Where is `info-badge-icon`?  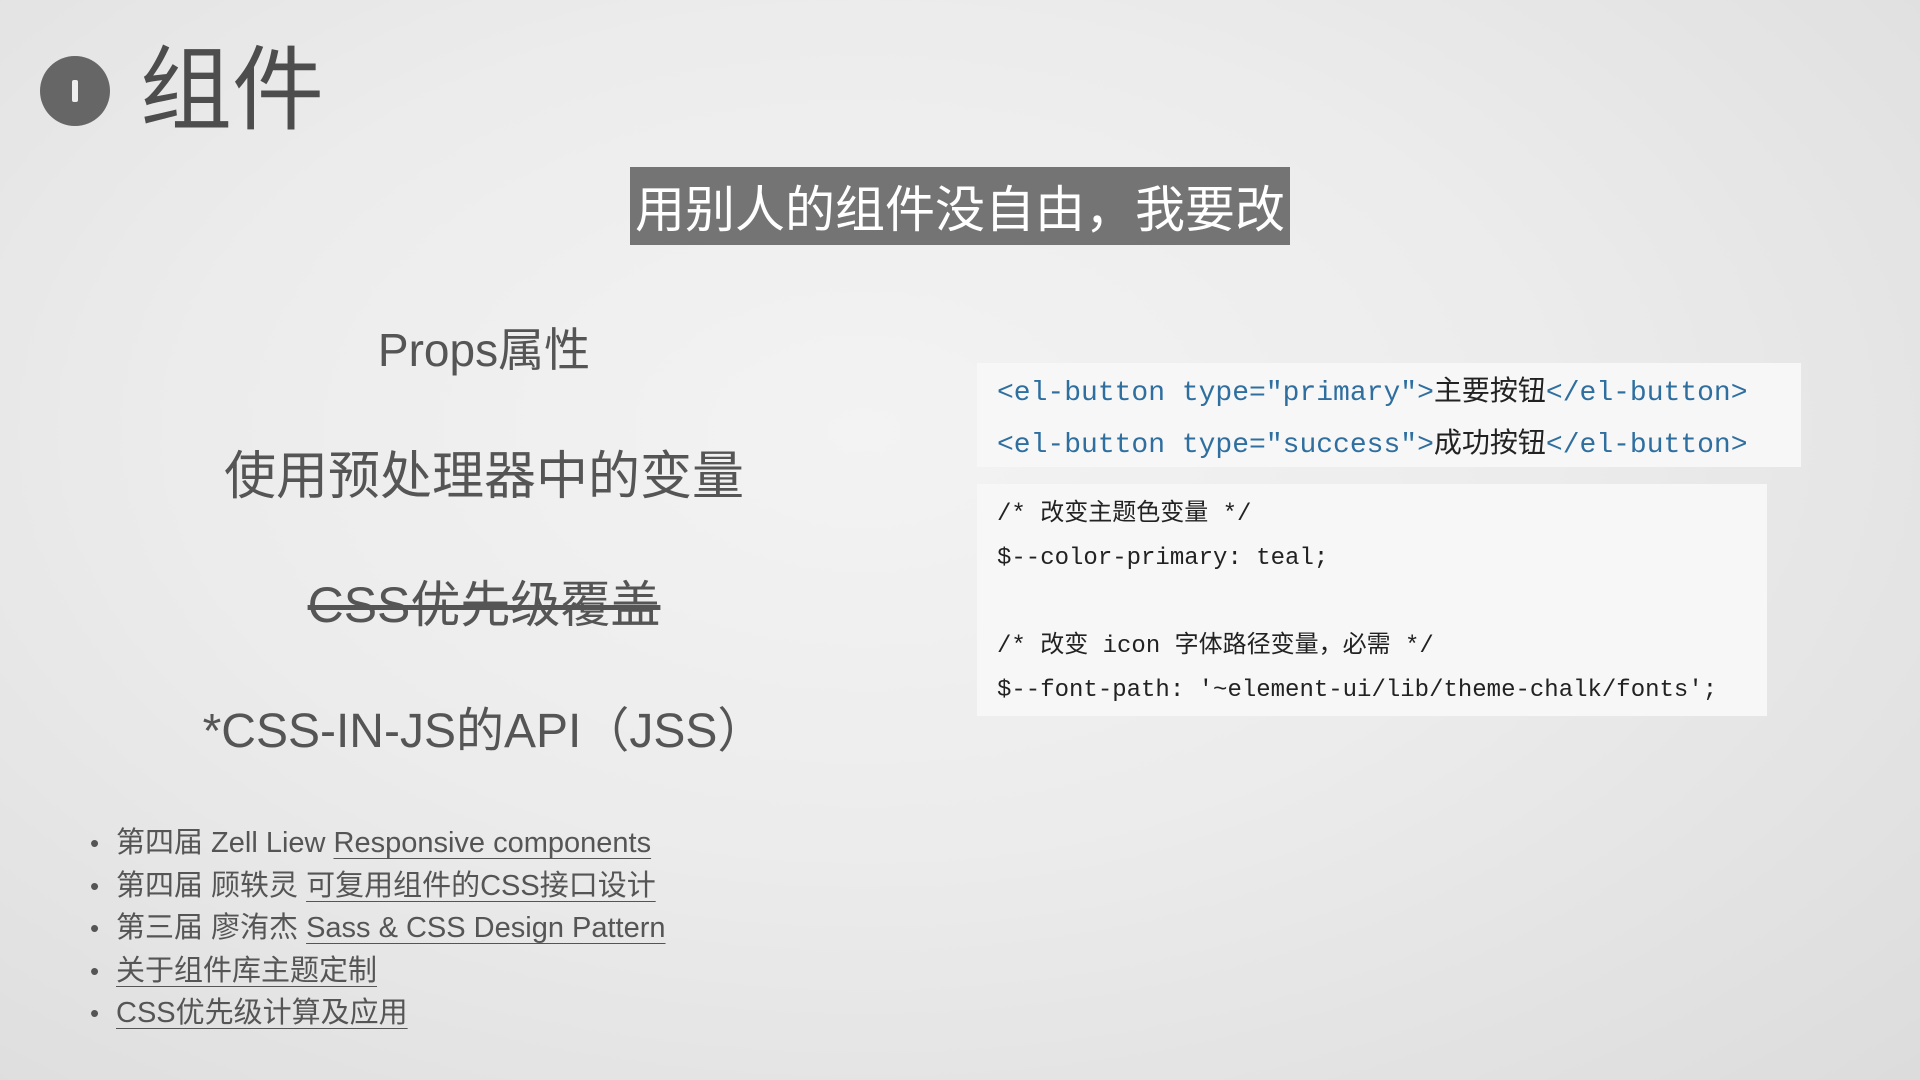 info-badge-icon is located at coordinates (75, 91).